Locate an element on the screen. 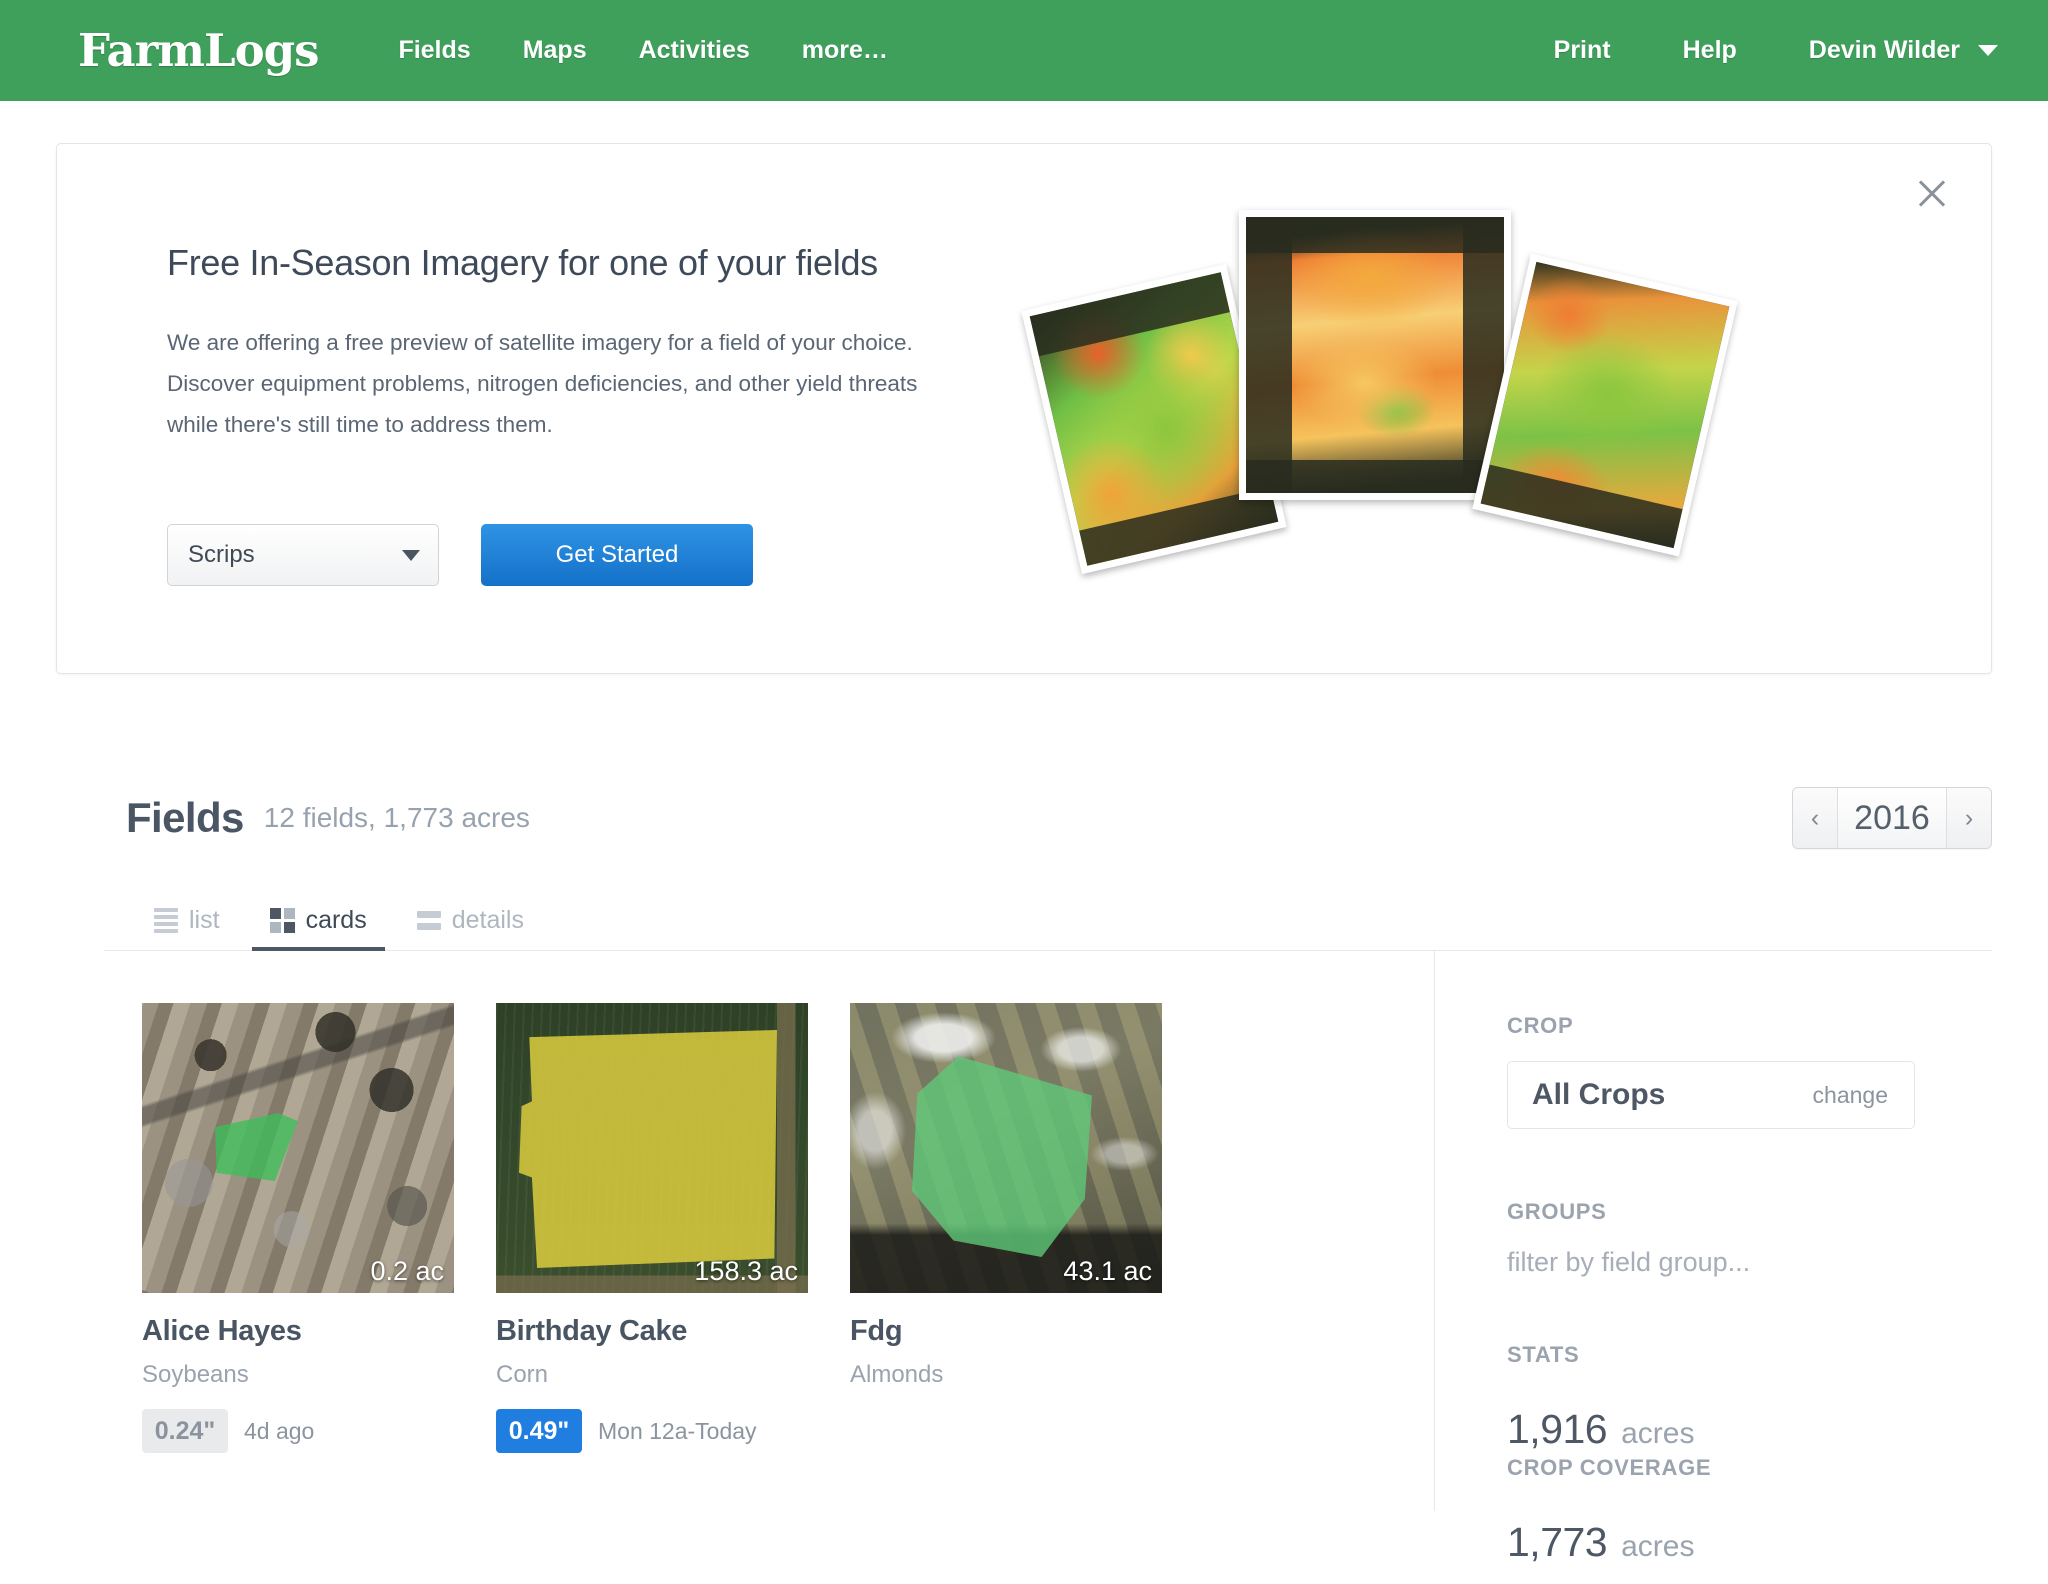 This screenshot has height=1584, width=2048. user-account-menu: Devin Wilder is located at coordinates (1903, 50).